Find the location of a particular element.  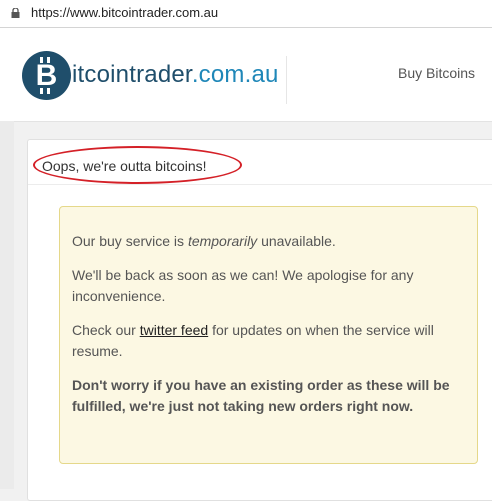

bitcoin-logo-icon: B is located at coordinates (46, 75).